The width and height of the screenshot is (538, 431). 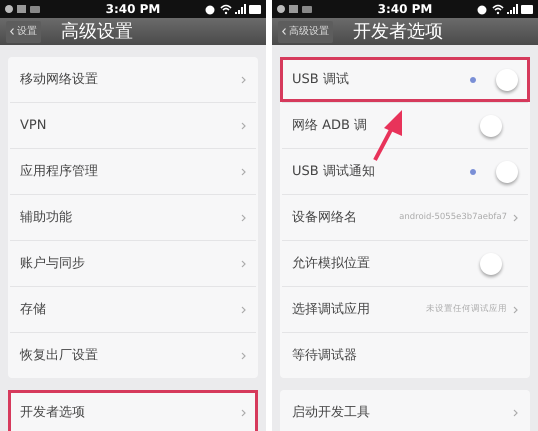 What do you see at coordinates (388, 135) in the screenshot?
I see `pointer-arrow` at bounding box center [388, 135].